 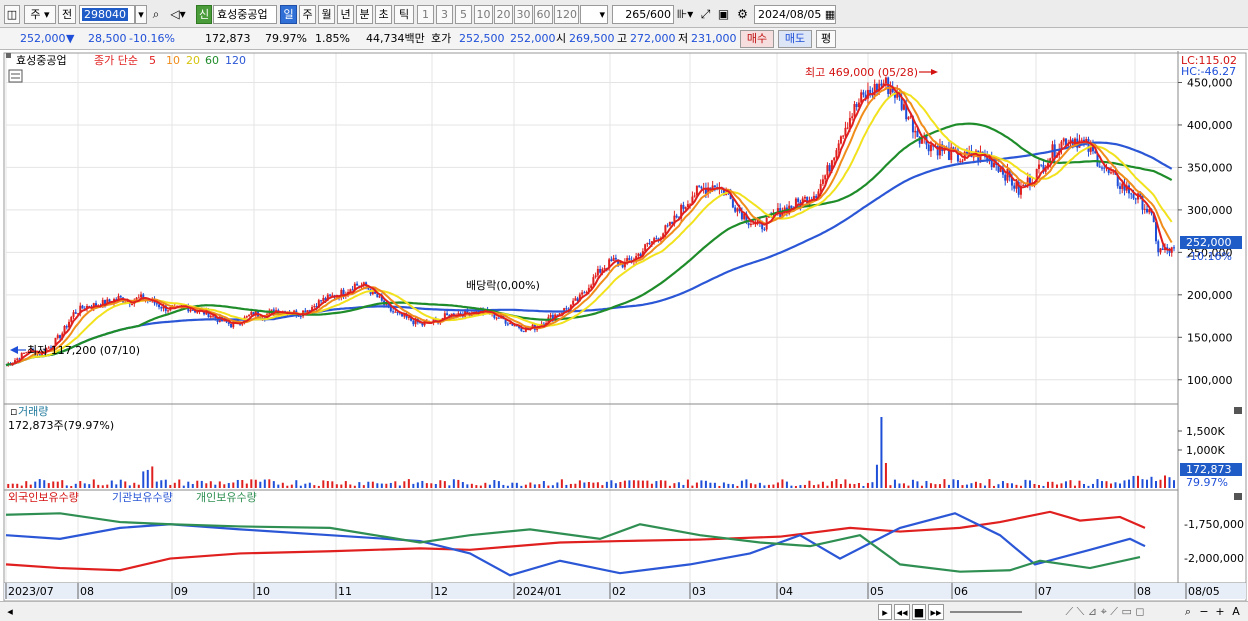 What do you see at coordinates (425, 14) in the screenshot?
I see `minute-preset-1: 1` at bounding box center [425, 14].